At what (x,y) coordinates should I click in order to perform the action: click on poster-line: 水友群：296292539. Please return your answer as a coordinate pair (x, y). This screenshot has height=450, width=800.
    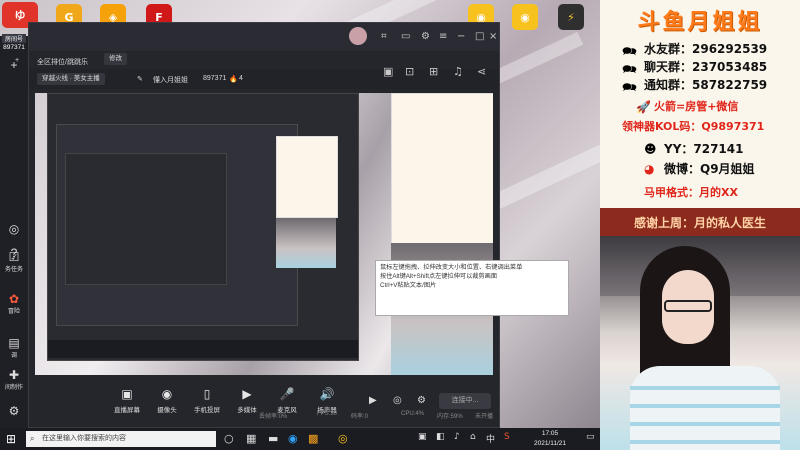
    Looking at the image, I should click on (706, 49).